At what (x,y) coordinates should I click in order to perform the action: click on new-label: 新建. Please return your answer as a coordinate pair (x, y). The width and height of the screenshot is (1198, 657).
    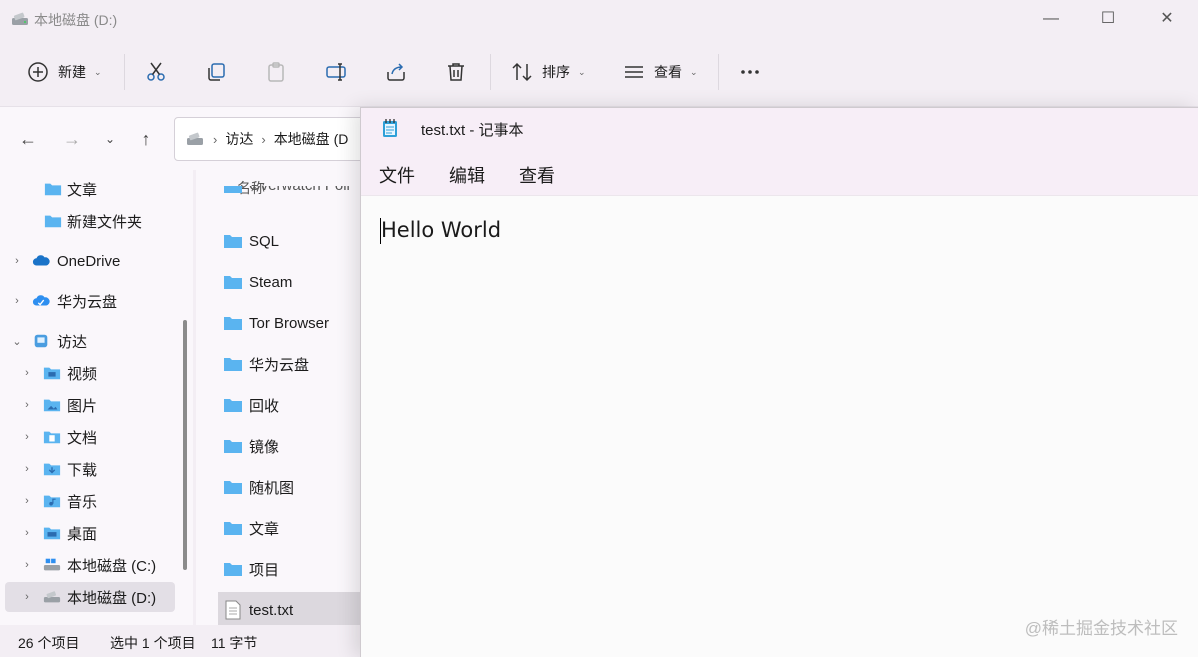
    Looking at the image, I should click on (72, 72).